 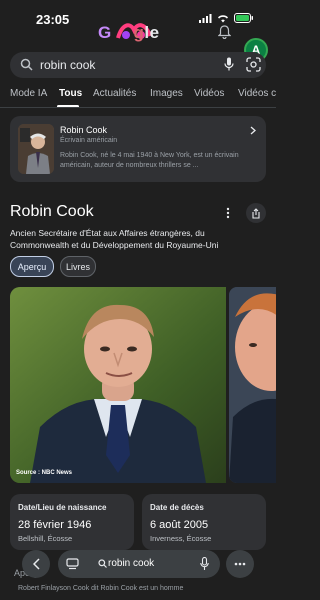 I want to click on google-lens-icon, so click(x=253, y=64).